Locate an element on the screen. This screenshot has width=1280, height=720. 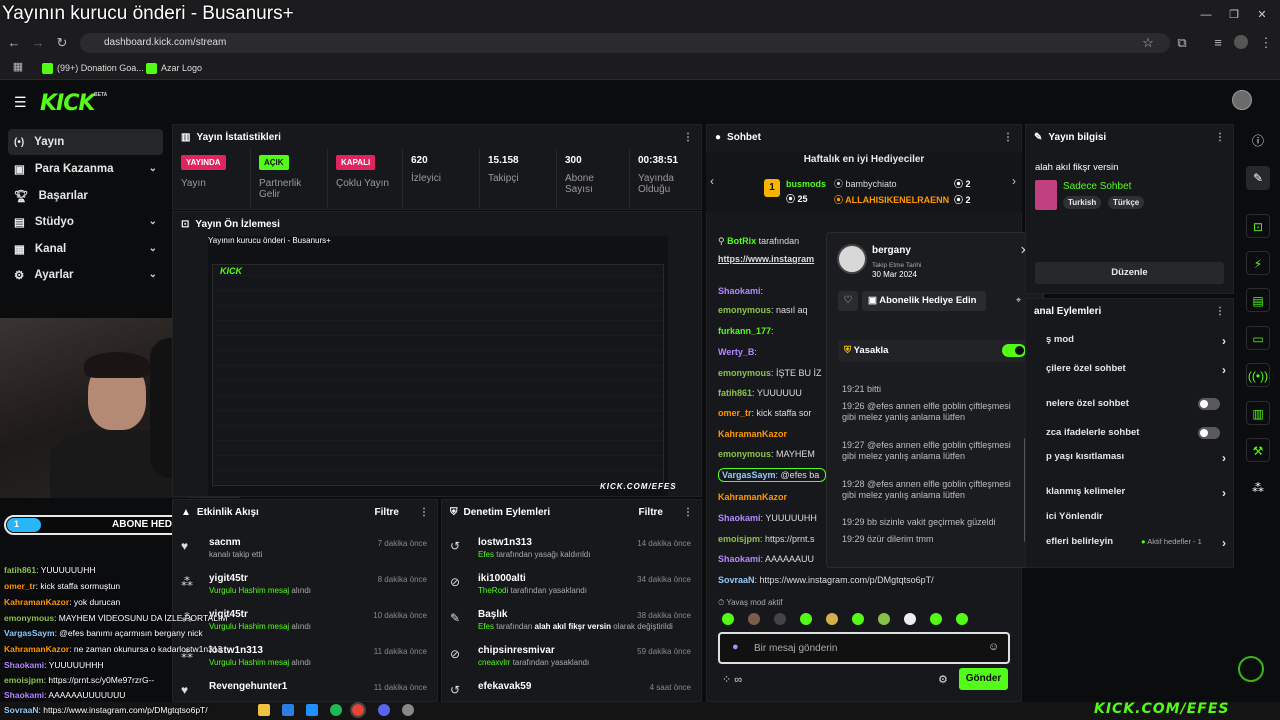
edit-icon: ✎ is located at coordinates (1258, 178).